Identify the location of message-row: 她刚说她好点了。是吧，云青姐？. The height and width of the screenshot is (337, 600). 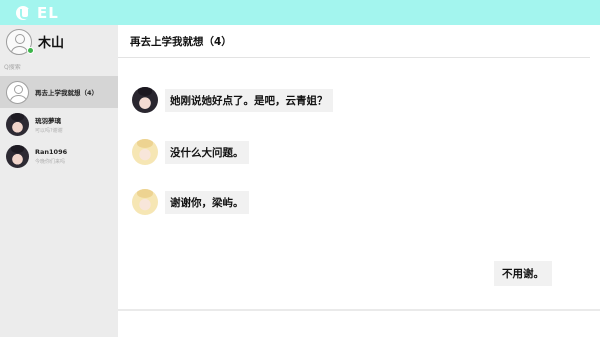
(232, 100).